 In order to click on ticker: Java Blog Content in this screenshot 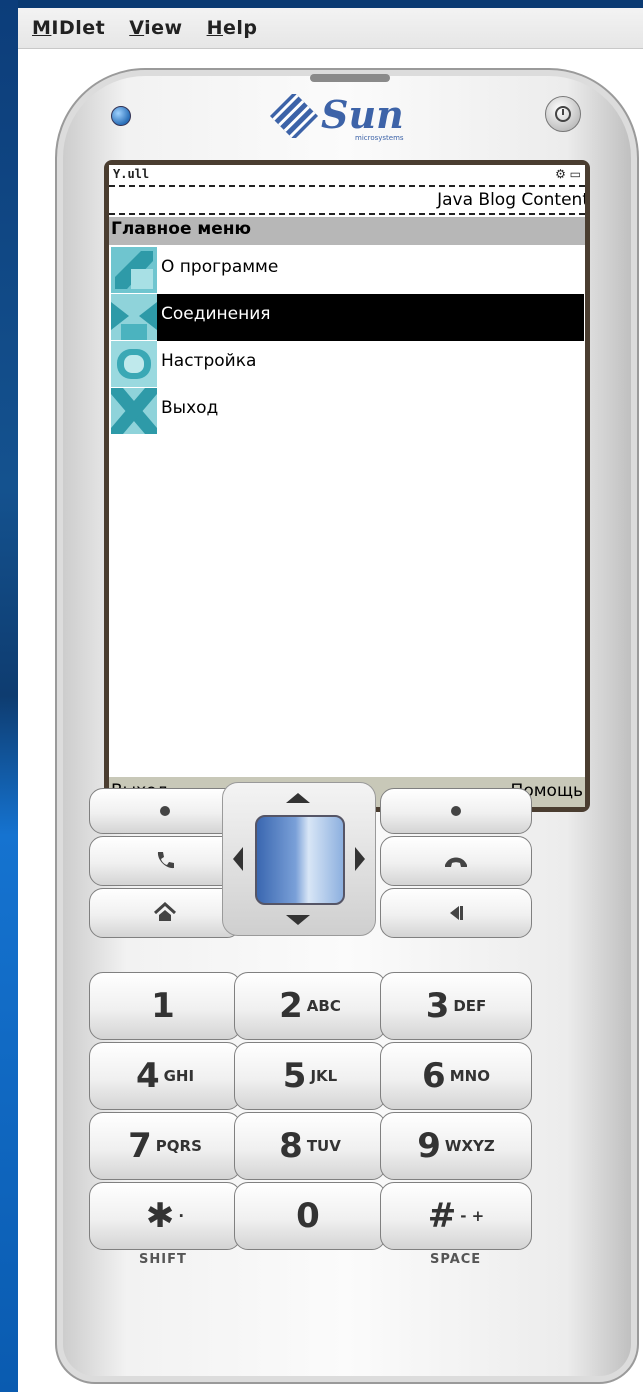, I will do `click(347, 201)`.